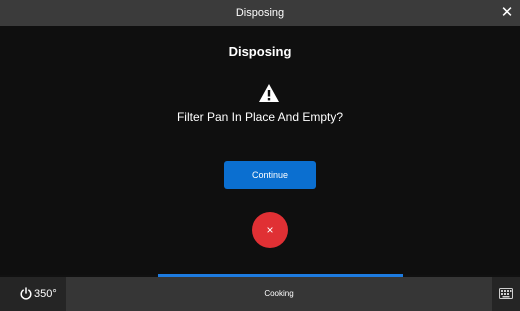  What do you see at coordinates (507, 13) in the screenshot?
I see `close-icon: ✕` at bounding box center [507, 13].